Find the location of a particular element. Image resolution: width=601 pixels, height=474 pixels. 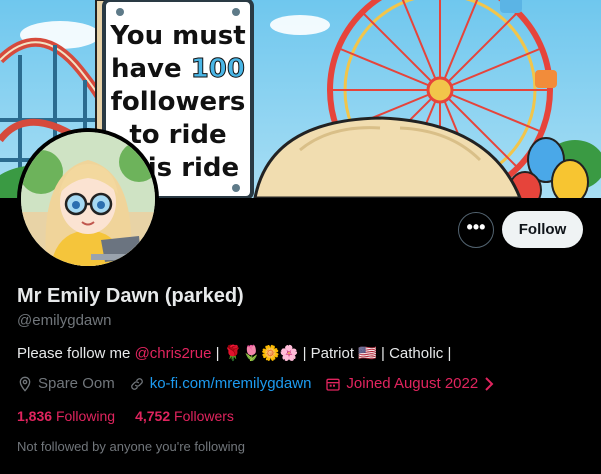

sign-line-2-a: have is located at coordinates (146, 69).